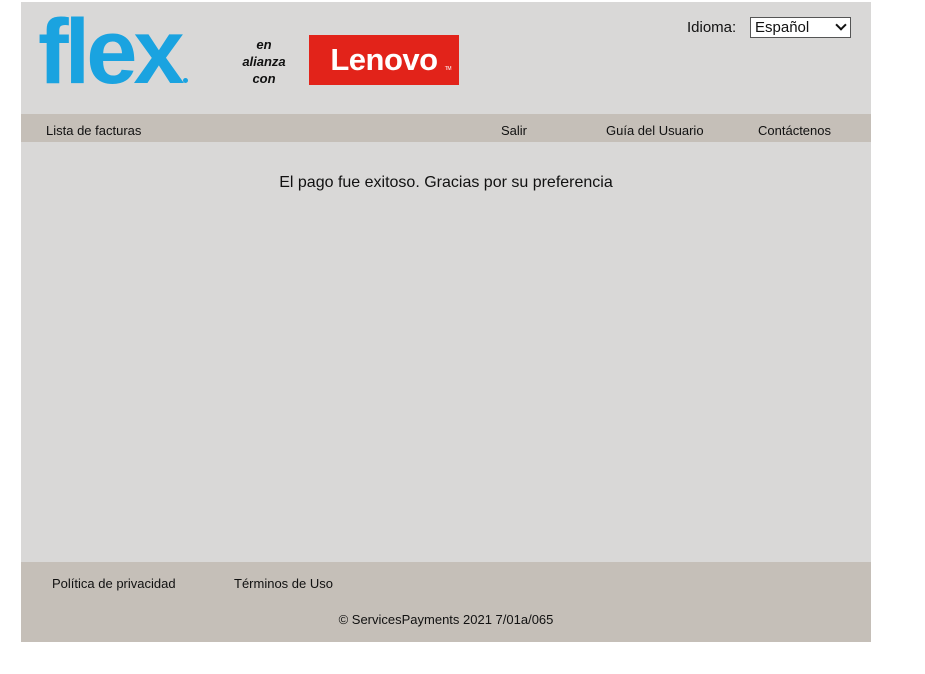 Image resolution: width=925 pixels, height=674 pixels. I want to click on flex-logo-text: flex, so click(111, 52).